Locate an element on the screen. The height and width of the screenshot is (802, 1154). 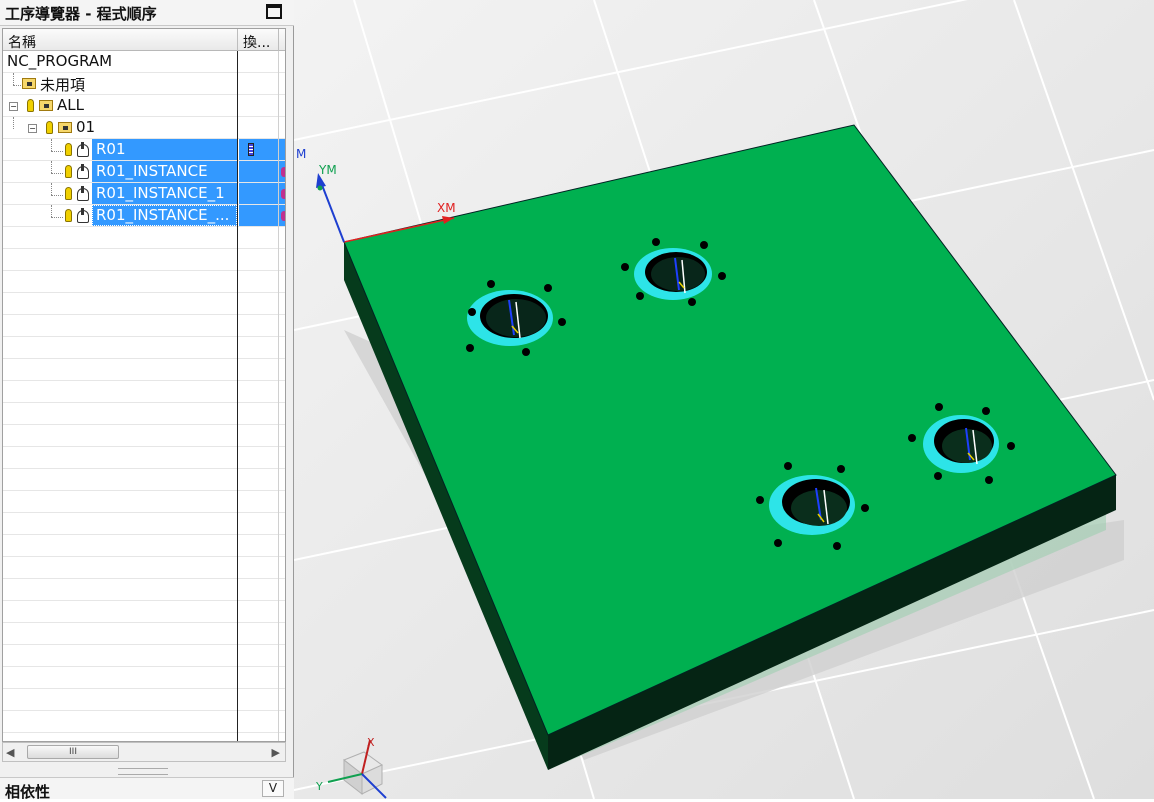
tree-item-label: 未用項 is located at coordinates (63, 85).